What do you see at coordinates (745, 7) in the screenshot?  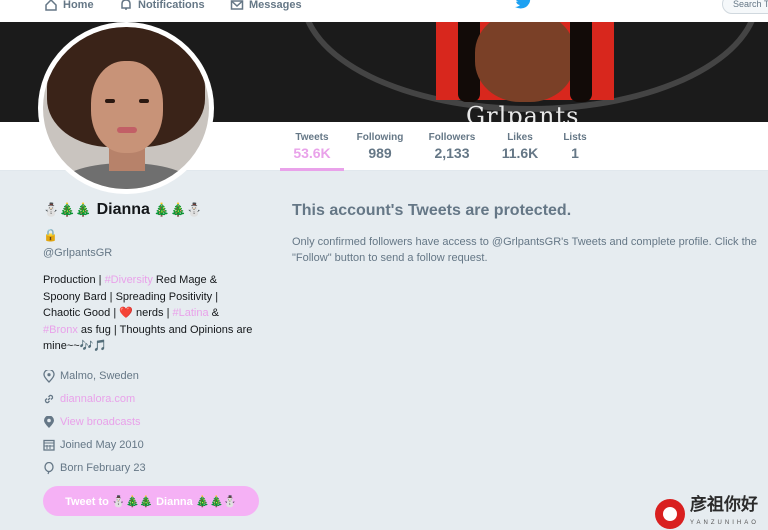 I see `search-input: Search T` at bounding box center [745, 7].